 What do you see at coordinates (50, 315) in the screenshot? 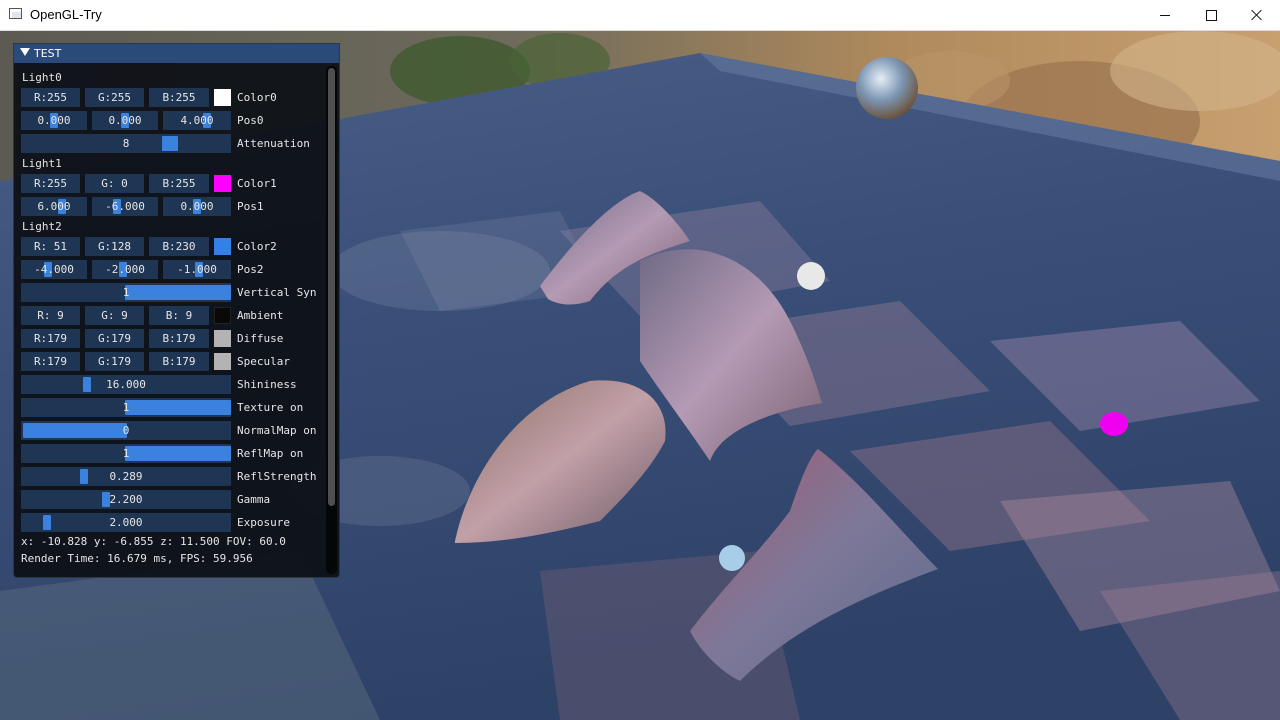
I see `ambient-r-field: R: 9` at bounding box center [50, 315].